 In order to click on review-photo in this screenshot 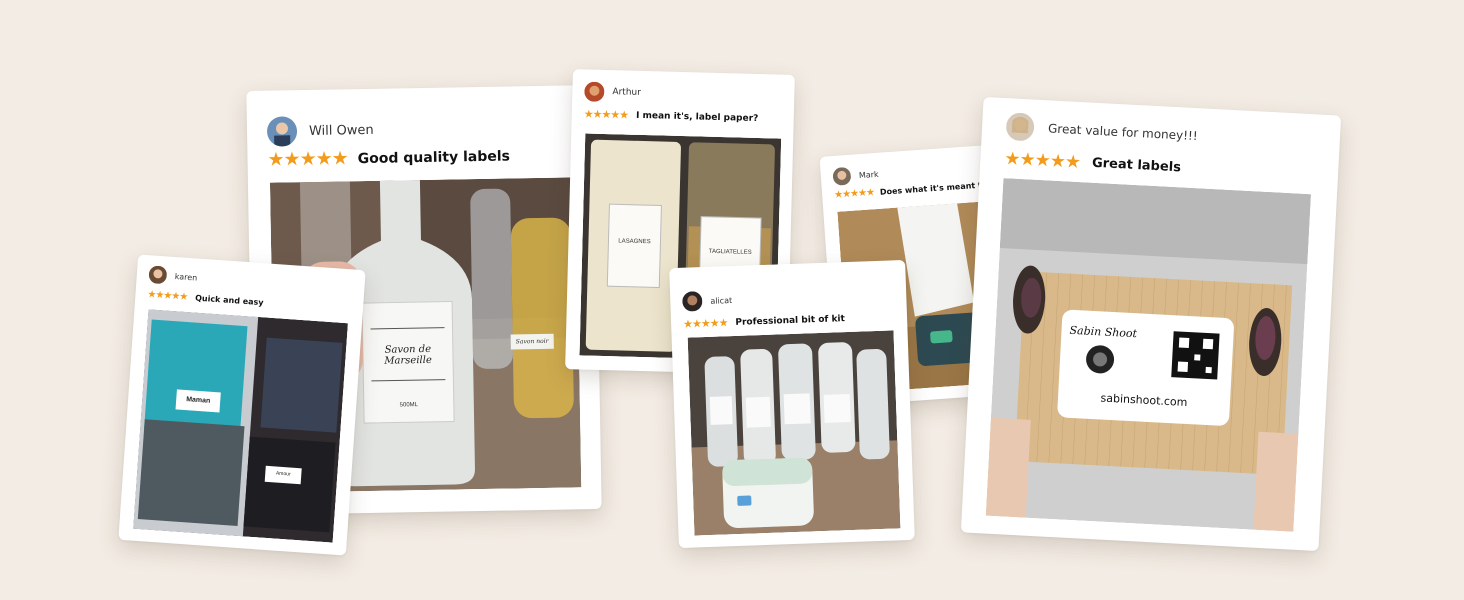, I will do `click(794, 433)`.